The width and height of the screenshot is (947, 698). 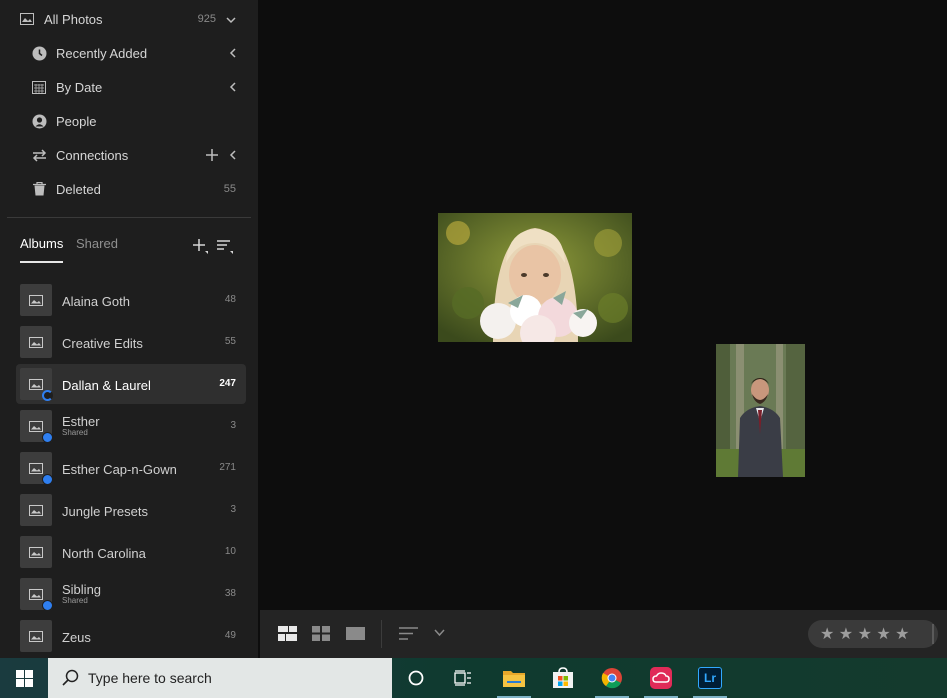 What do you see at coordinates (321, 633) in the screenshot?
I see `square-grid-view-icon` at bounding box center [321, 633].